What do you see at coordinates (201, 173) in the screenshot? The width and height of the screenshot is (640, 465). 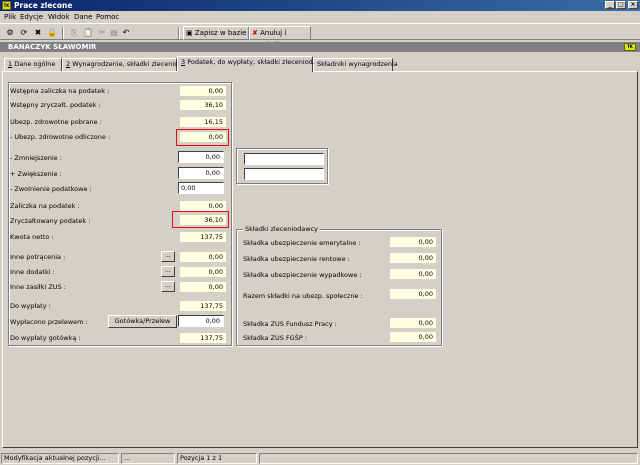 I see `zwiekszenie-input: 0,00` at bounding box center [201, 173].